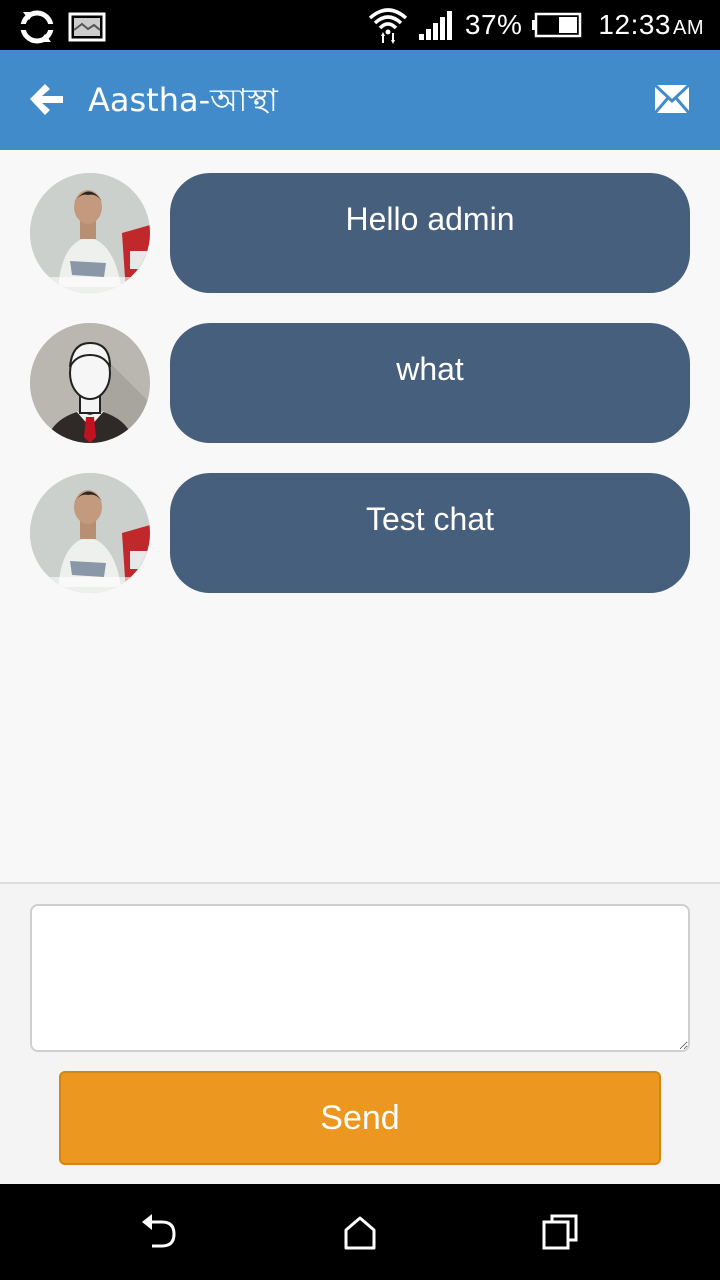 The width and height of the screenshot is (720, 1280). What do you see at coordinates (493, 24) in the screenshot?
I see `battery-percent: 37%` at bounding box center [493, 24].